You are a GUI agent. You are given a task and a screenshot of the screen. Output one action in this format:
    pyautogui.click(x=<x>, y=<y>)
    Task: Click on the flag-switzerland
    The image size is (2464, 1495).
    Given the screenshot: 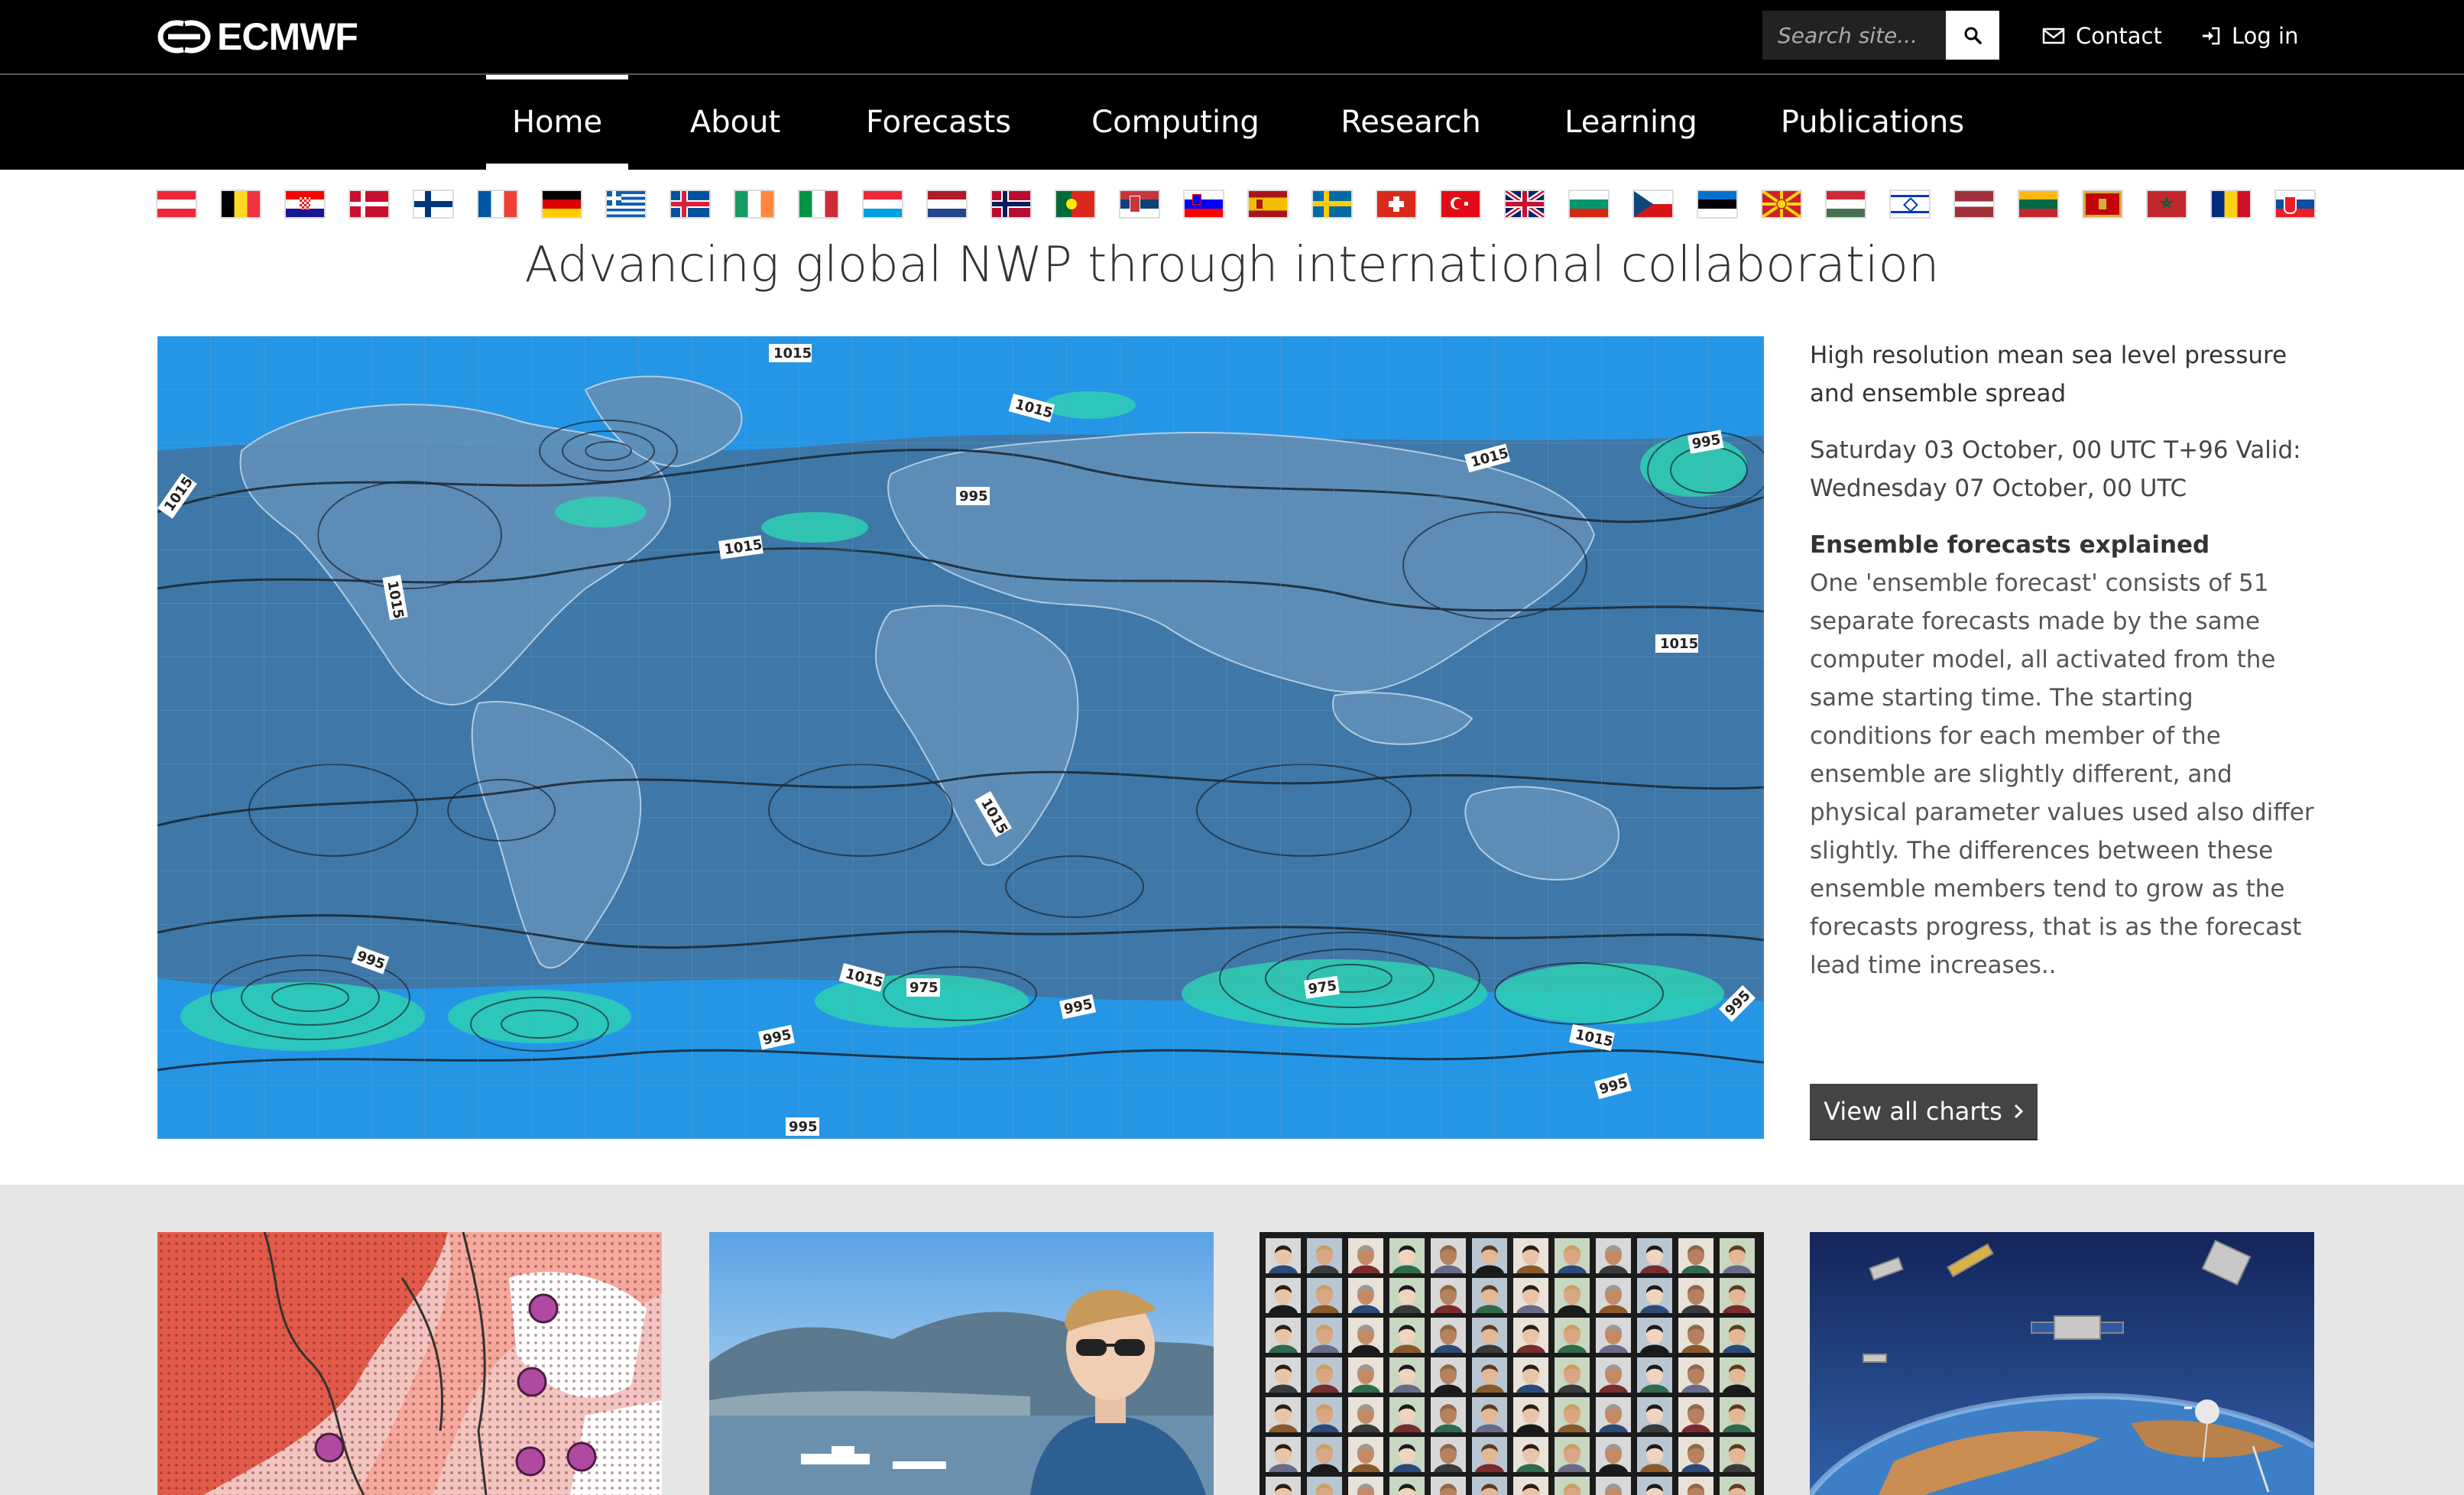 What is the action you would take?
    pyautogui.click(x=1396, y=204)
    